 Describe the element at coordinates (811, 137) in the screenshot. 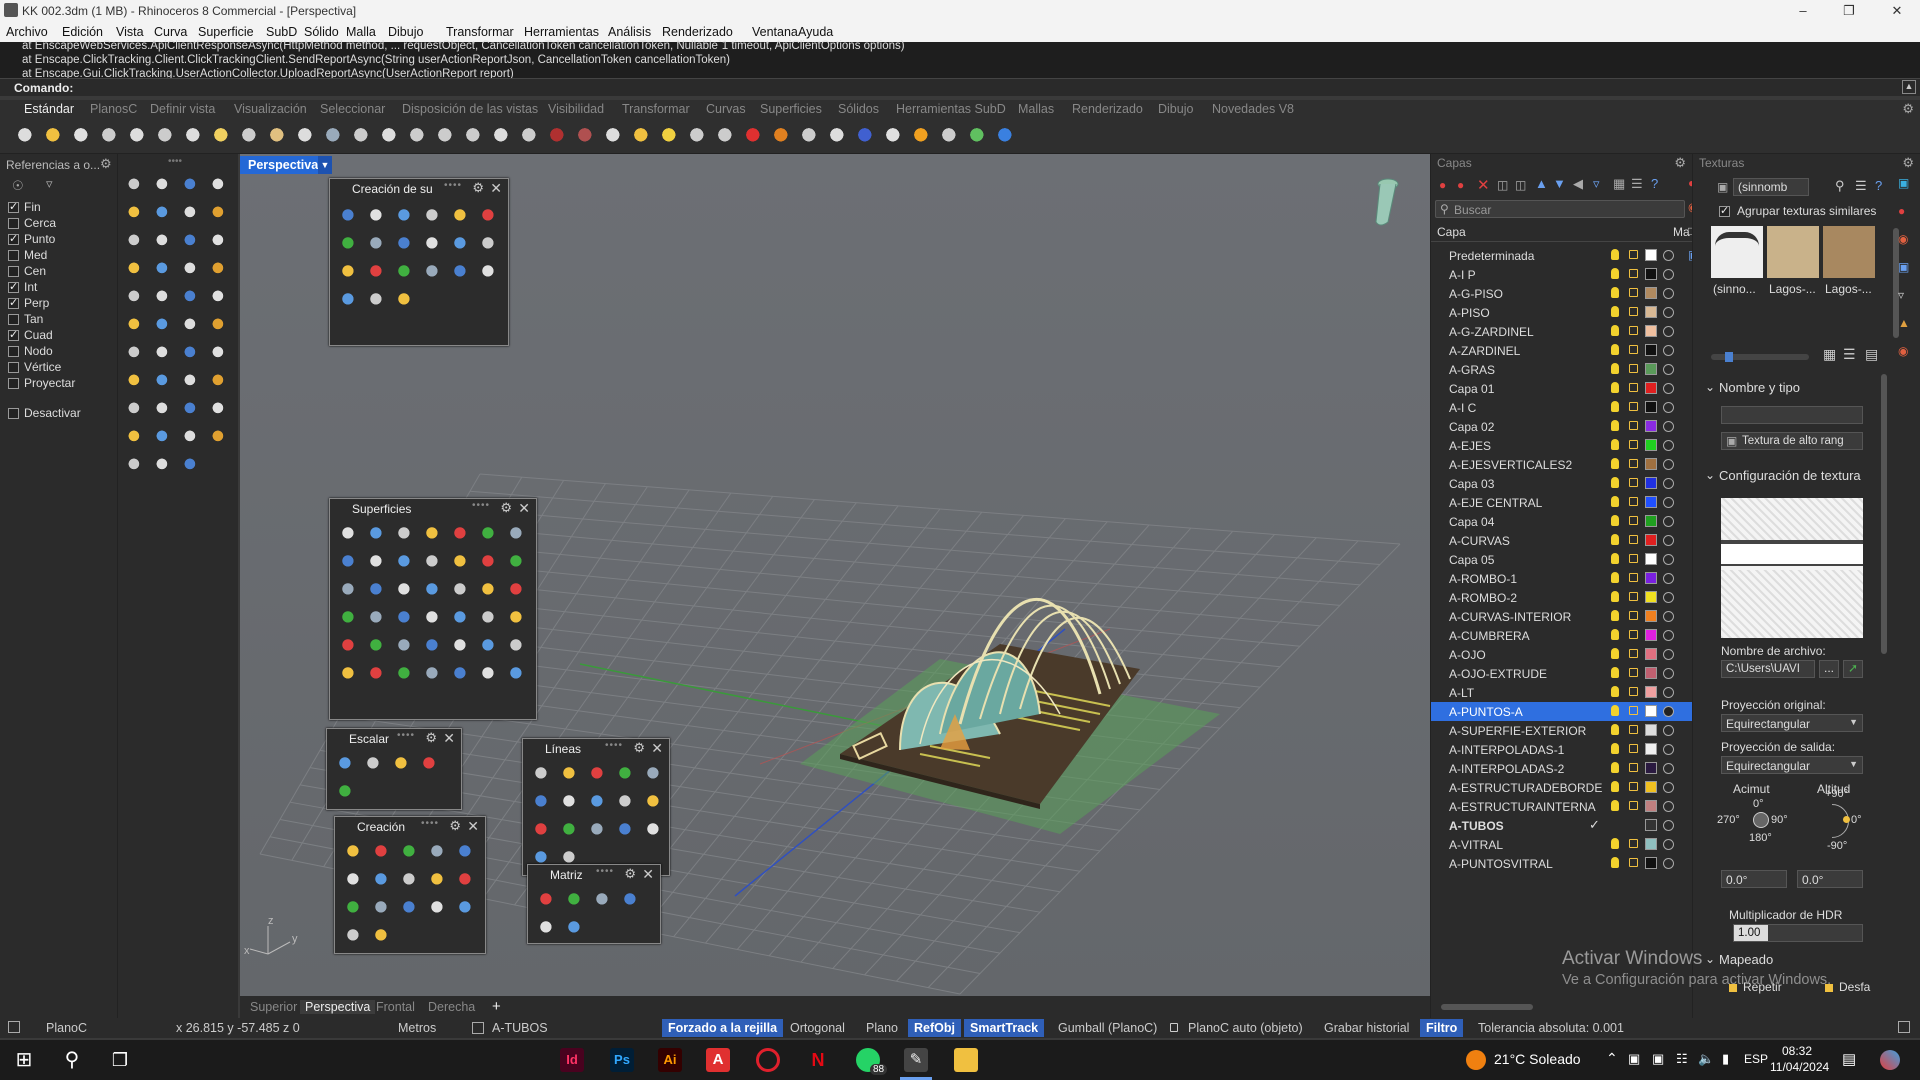

I see `display-mode-icon` at that location.